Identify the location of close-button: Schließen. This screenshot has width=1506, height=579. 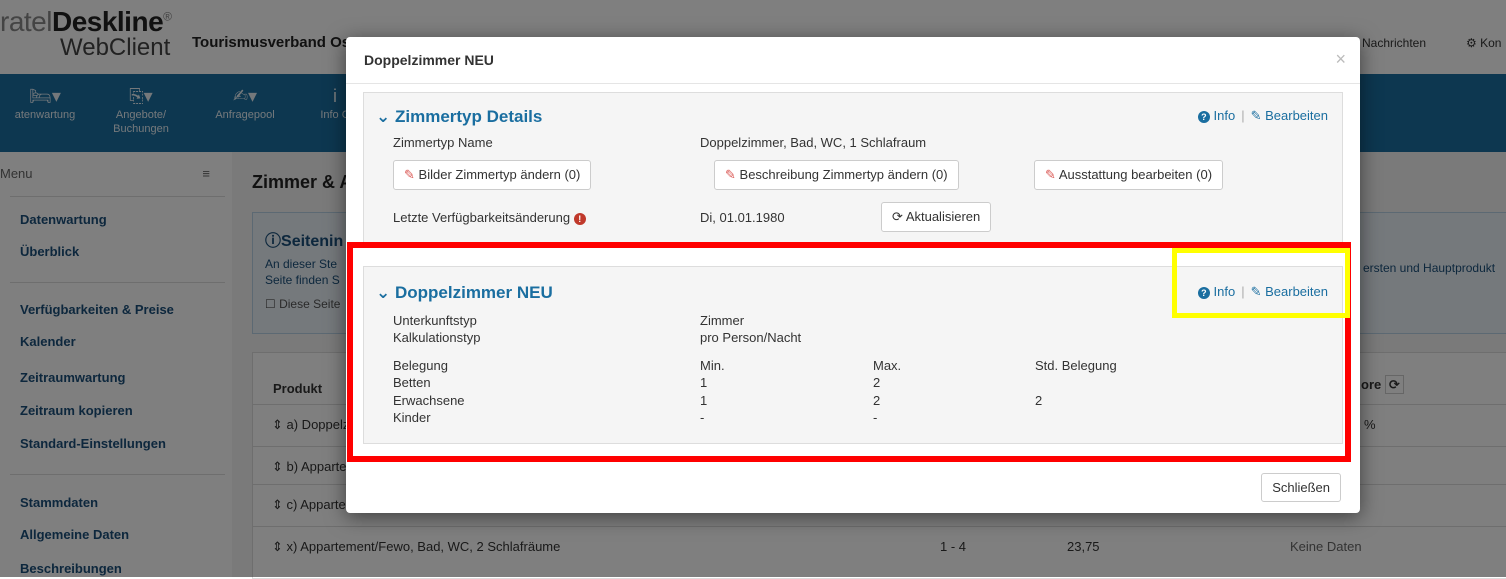
(1301, 487).